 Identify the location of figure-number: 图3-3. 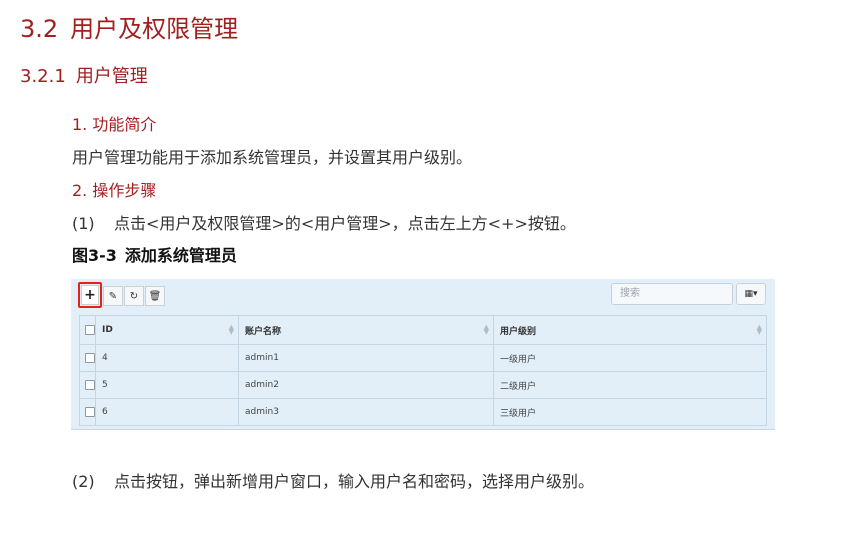
(94, 255).